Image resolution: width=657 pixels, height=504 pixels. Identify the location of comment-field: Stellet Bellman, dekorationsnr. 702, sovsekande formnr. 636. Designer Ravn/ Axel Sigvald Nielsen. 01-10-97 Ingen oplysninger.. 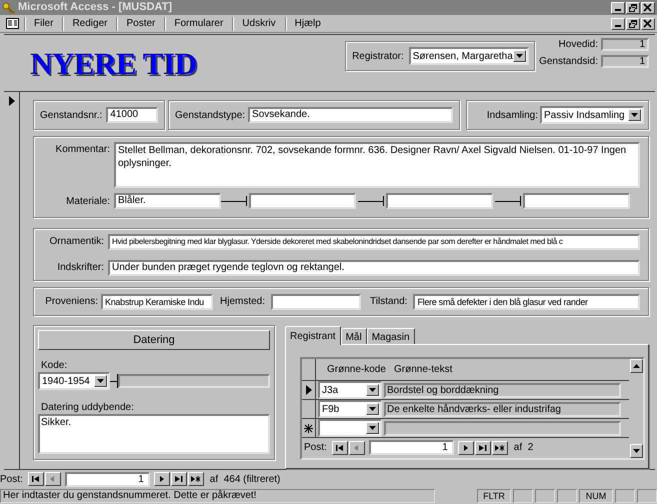
(377, 165).